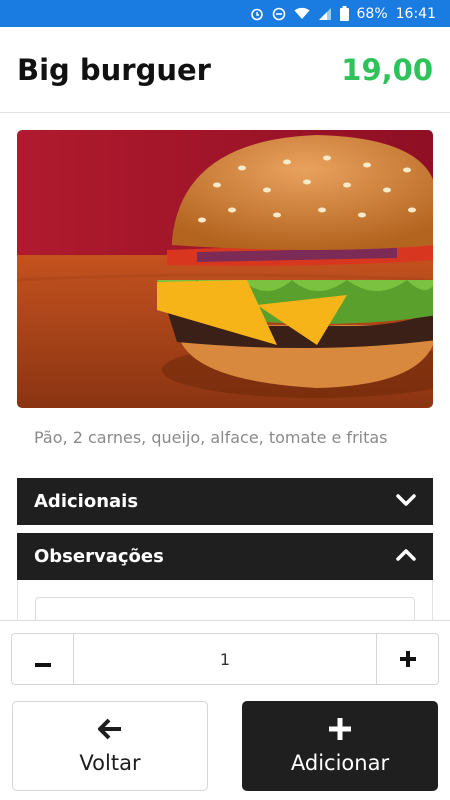  I want to click on add-button-label: Adicionar, so click(340, 763).